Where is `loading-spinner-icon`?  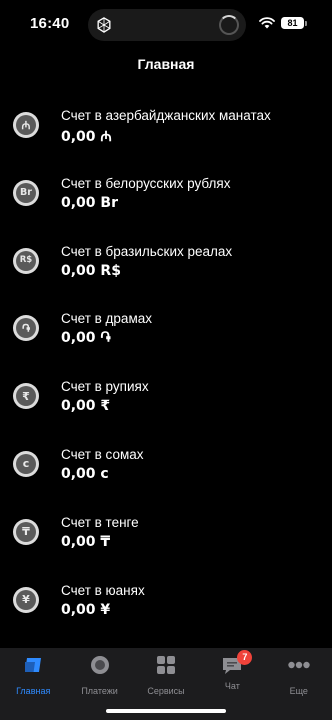
loading-spinner-icon is located at coordinates (229, 25).